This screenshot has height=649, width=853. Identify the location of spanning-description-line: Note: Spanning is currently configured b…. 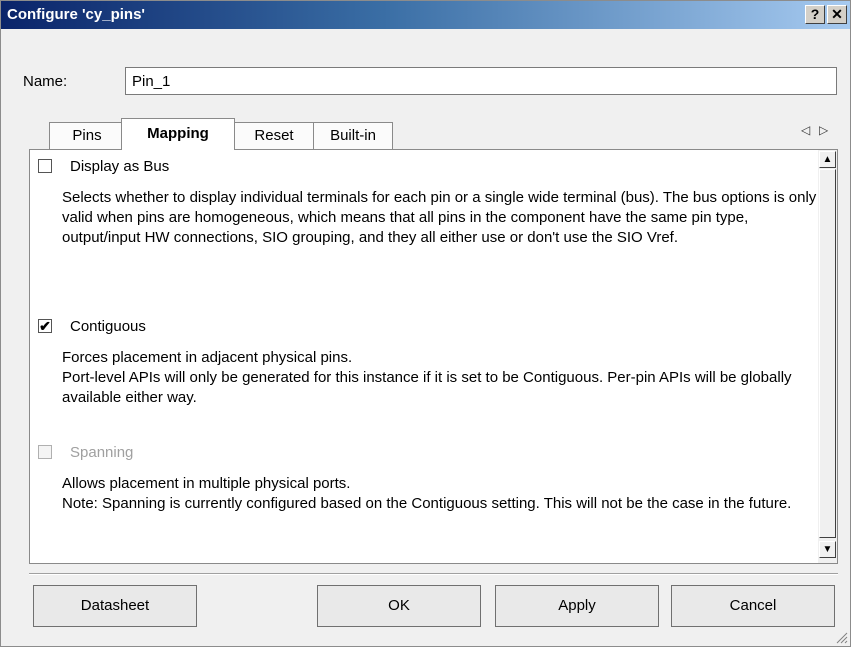
(427, 503).